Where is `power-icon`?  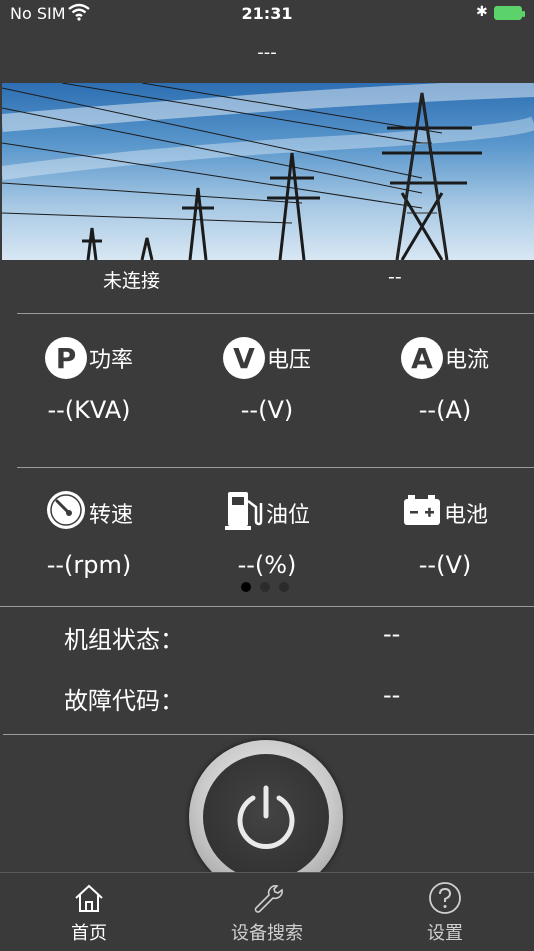 power-icon is located at coordinates (266, 817).